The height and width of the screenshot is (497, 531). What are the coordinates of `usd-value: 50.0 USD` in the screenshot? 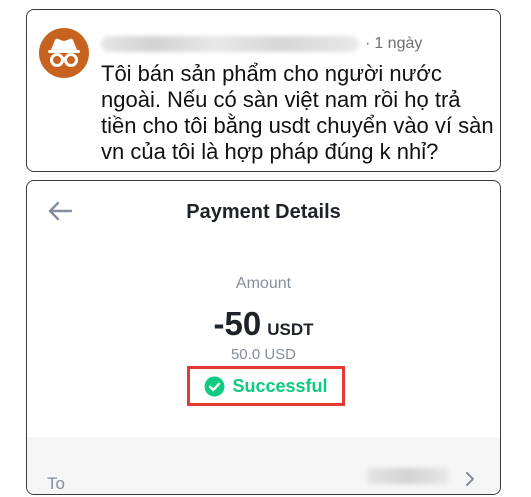 It's located at (263, 354).